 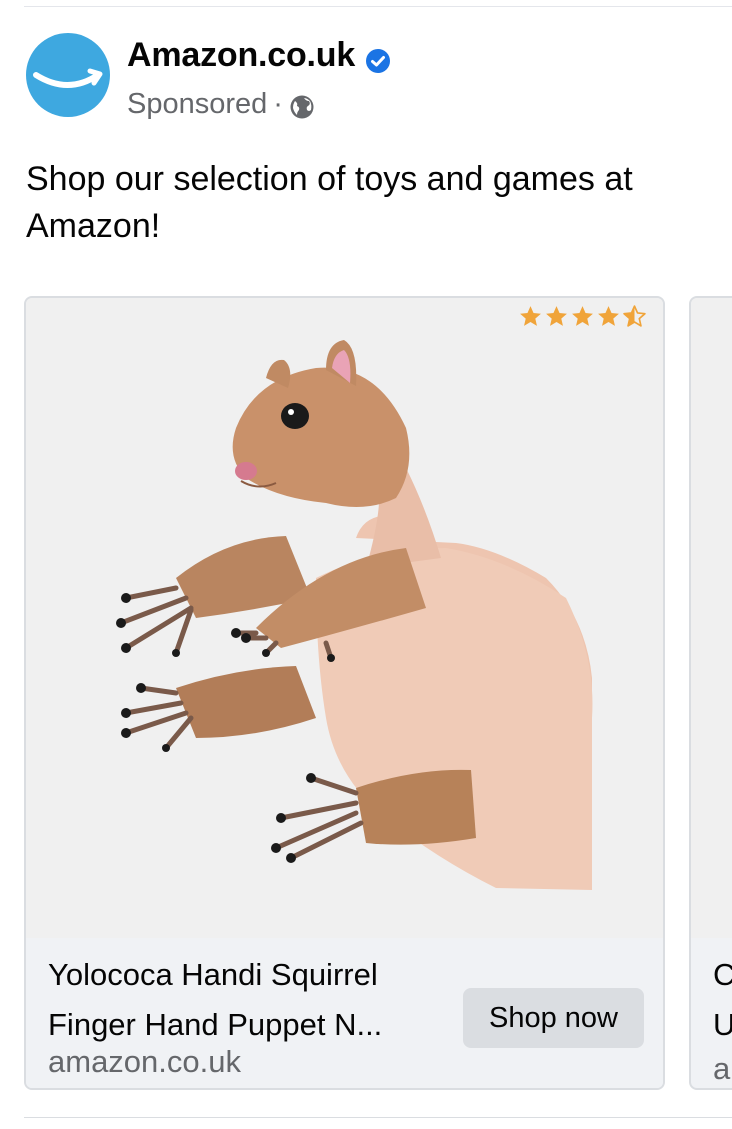 I want to click on star-rating, so click(x=582, y=316).